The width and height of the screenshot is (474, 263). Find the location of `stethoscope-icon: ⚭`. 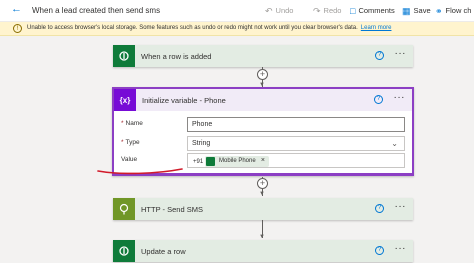

stethoscope-icon: ⚭ is located at coordinates (439, 11).